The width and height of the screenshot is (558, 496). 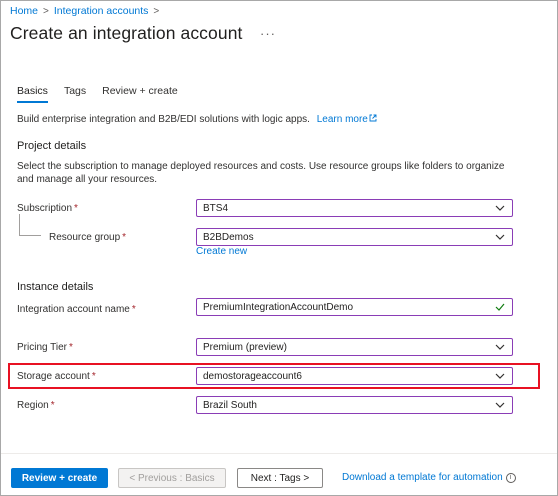 I want to click on storage-account-label-text: Storage account, so click(x=53, y=376).